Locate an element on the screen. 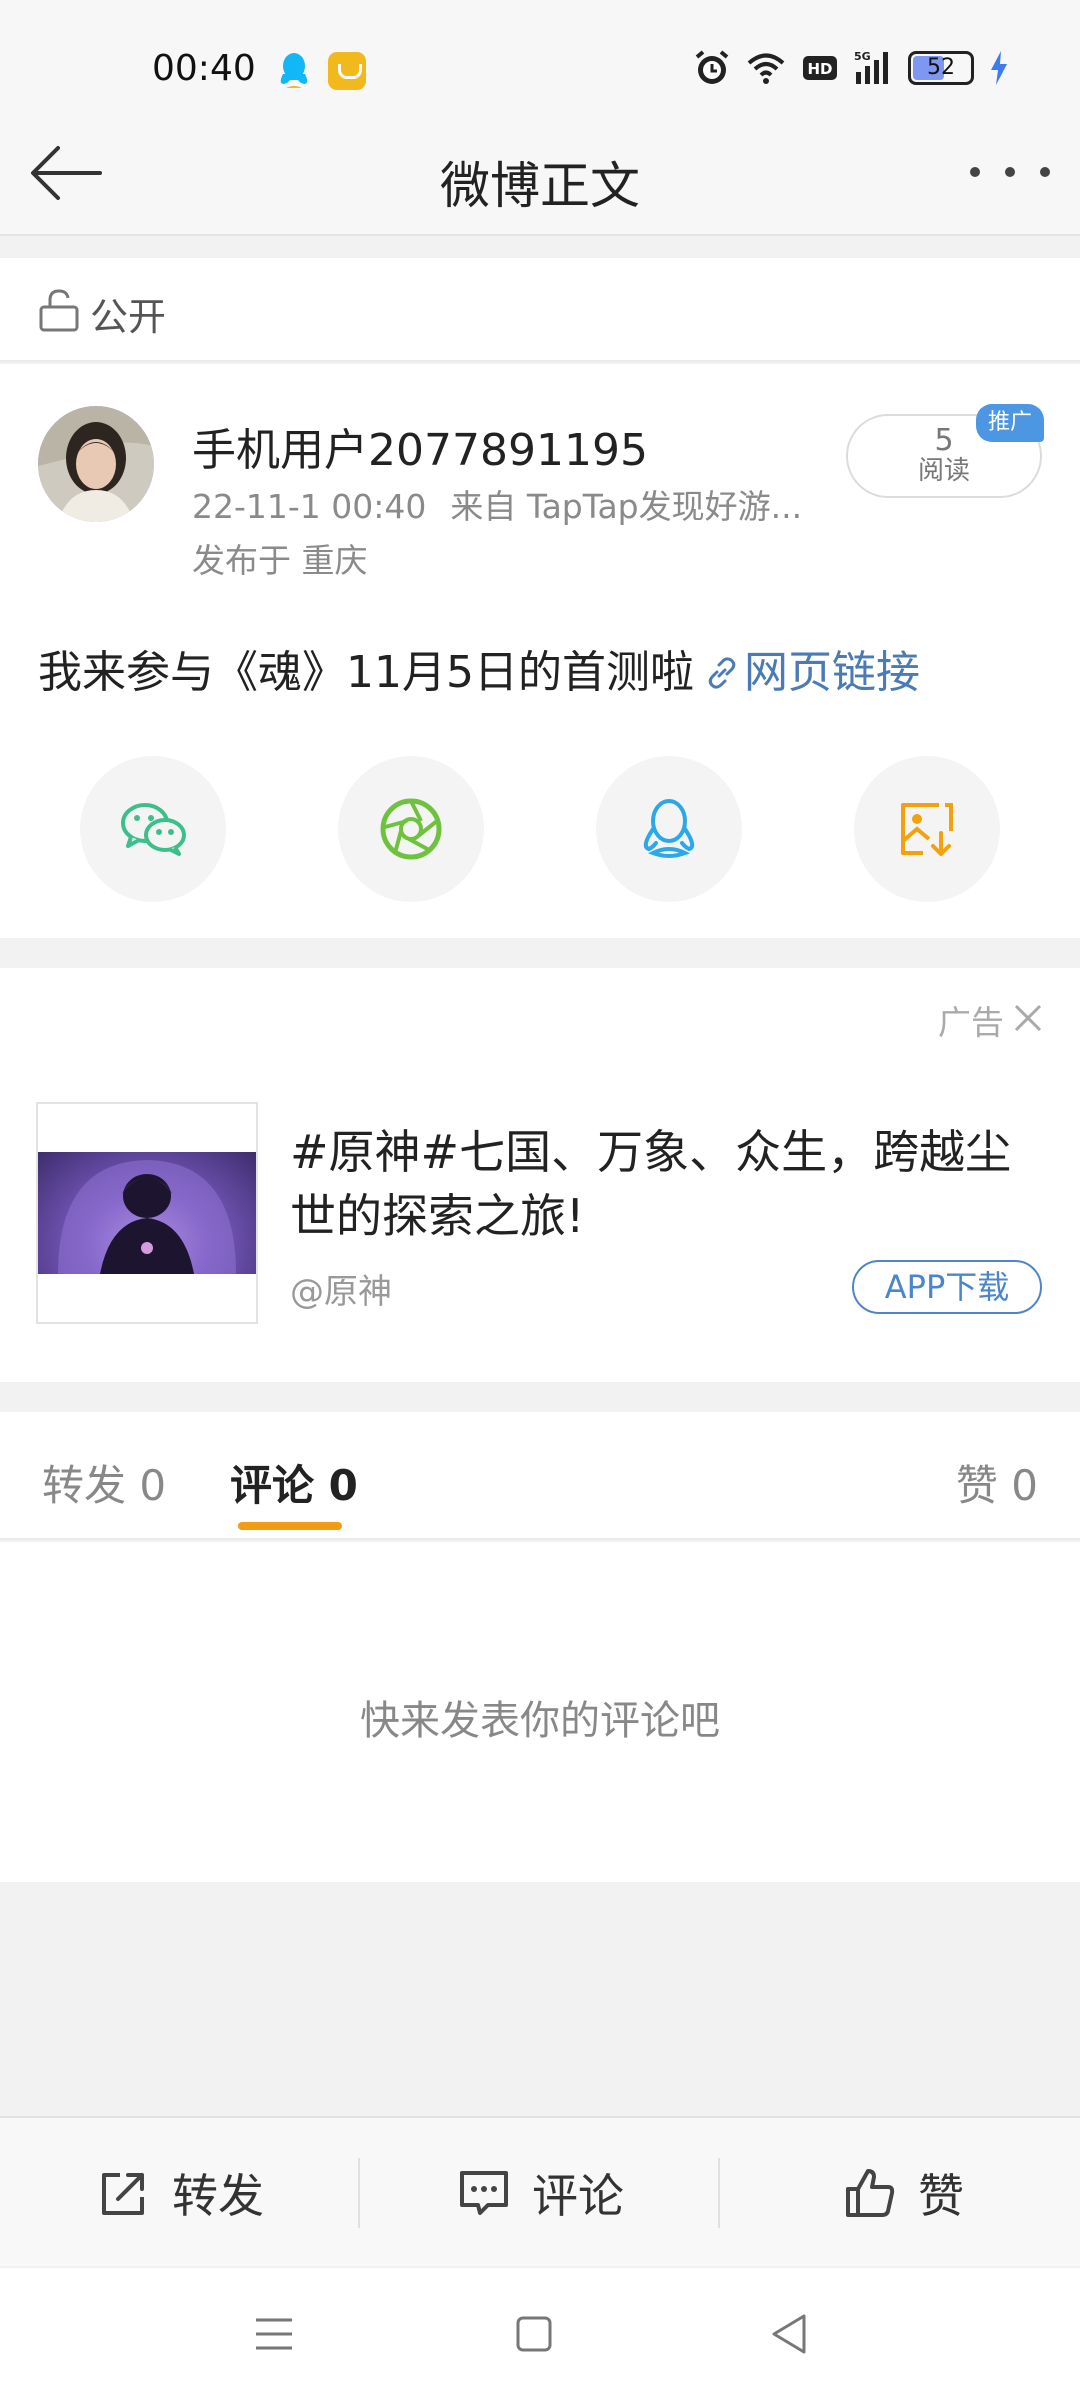 The image size is (1080, 2400). home-icon is located at coordinates (534, 2334).